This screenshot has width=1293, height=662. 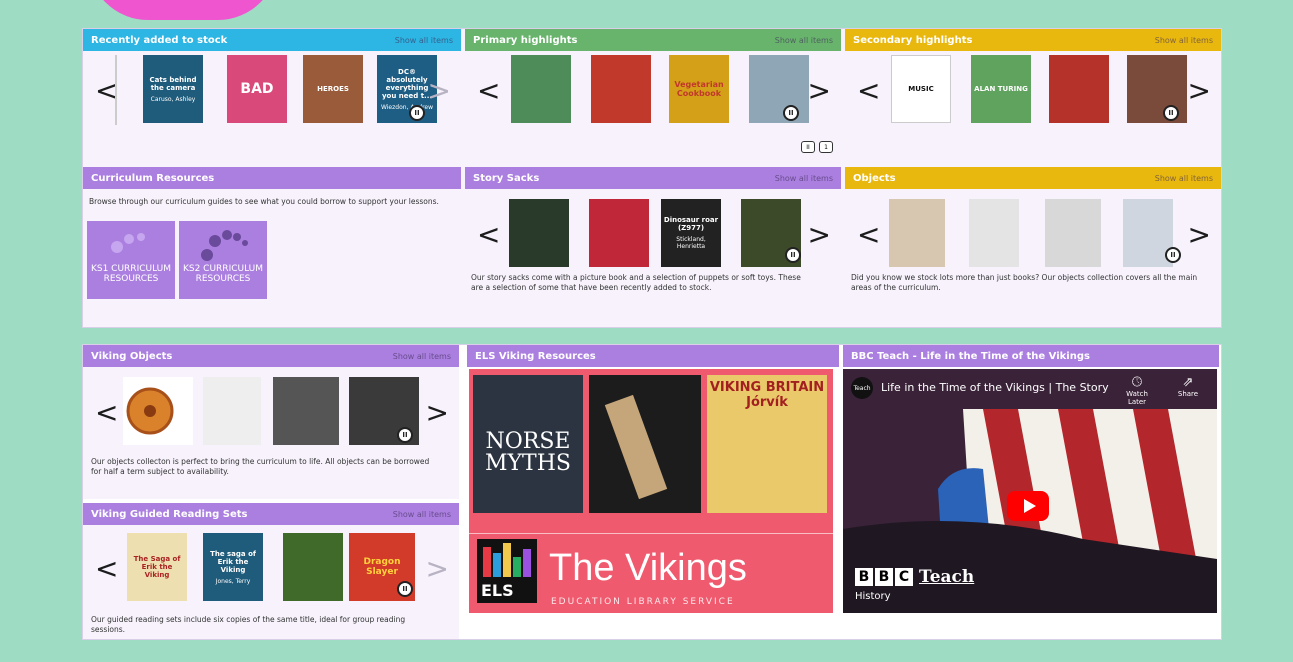 I want to click on panel-header: ELS Viking Resources, so click(x=653, y=356).